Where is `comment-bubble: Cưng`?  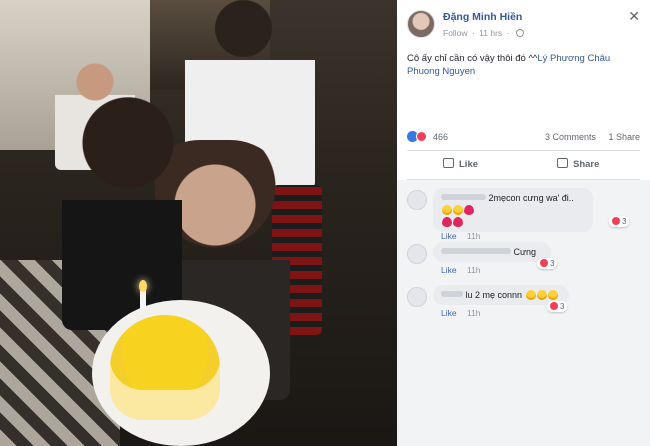
comment-bubble: Cưng is located at coordinates (492, 252).